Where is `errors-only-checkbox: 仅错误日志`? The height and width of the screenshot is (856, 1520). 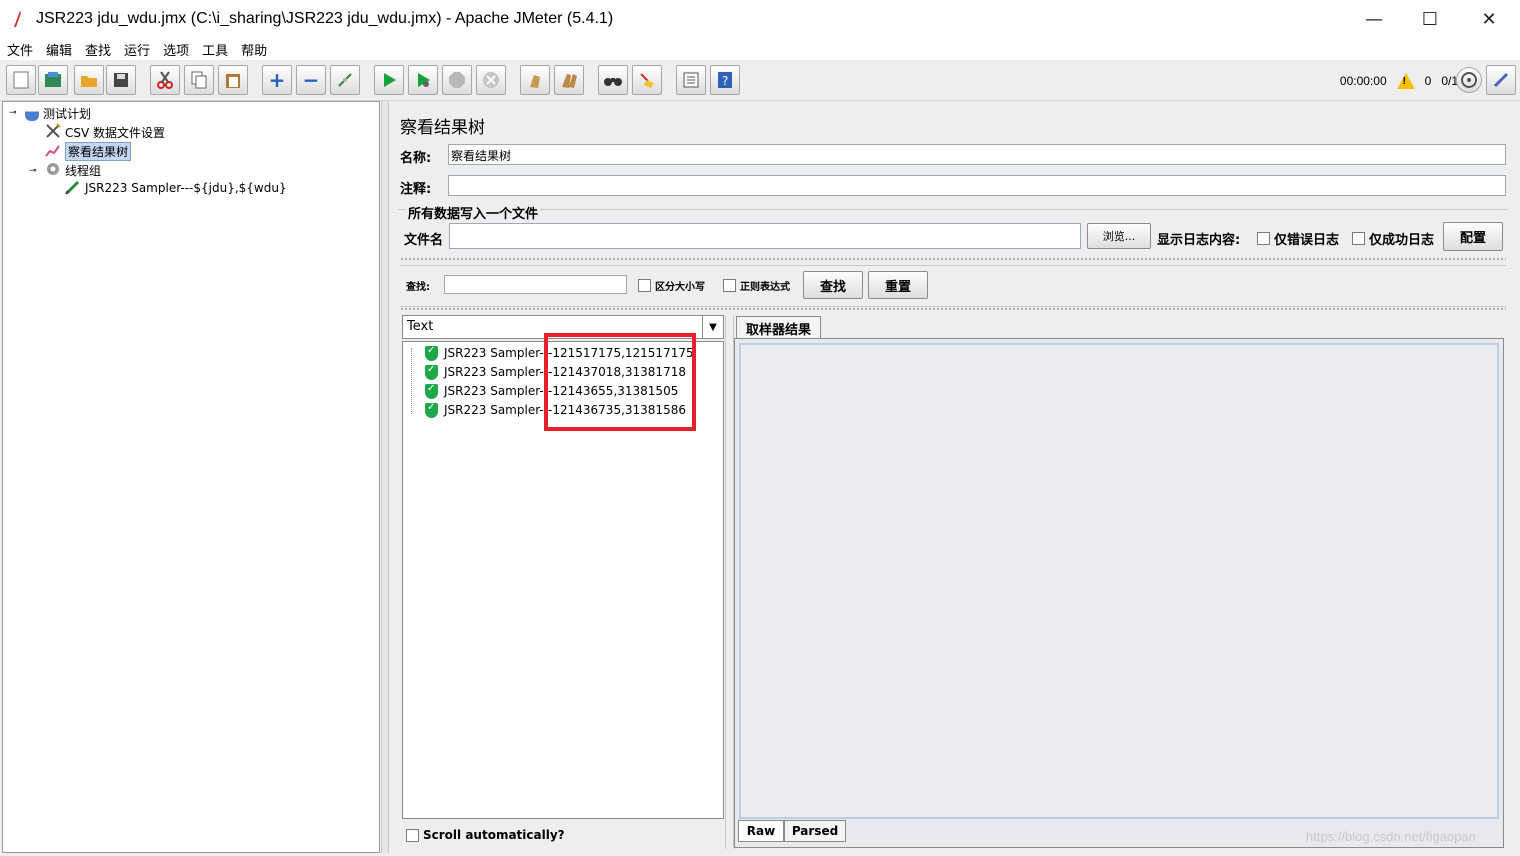 errors-only-checkbox: 仅错误日志 is located at coordinates (1298, 238).